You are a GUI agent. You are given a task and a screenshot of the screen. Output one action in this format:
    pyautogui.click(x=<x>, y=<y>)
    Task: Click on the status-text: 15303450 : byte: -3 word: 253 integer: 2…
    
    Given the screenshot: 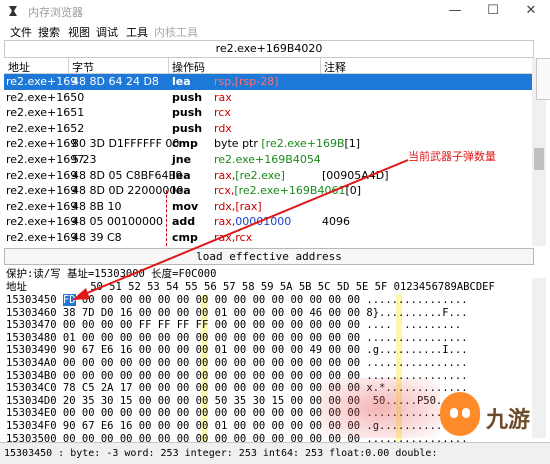 What is the action you would take?
    pyautogui.click(x=221, y=453)
    